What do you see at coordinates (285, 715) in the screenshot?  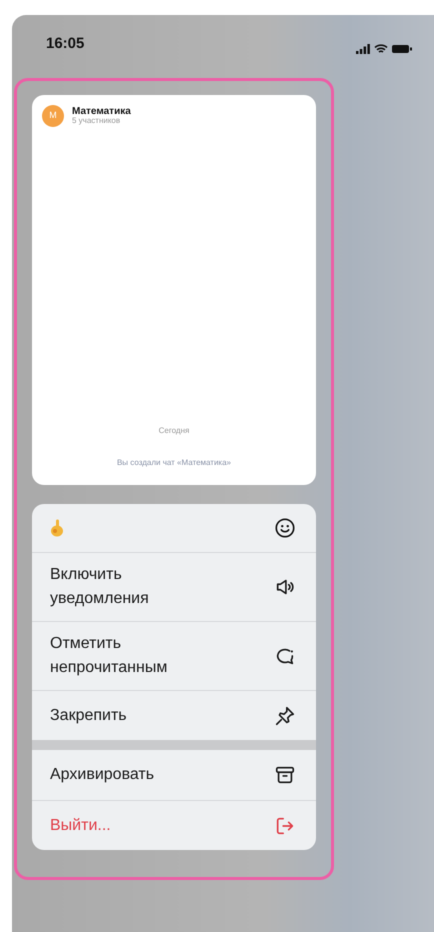 I see `pin-icon` at bounding box center [285, 715].